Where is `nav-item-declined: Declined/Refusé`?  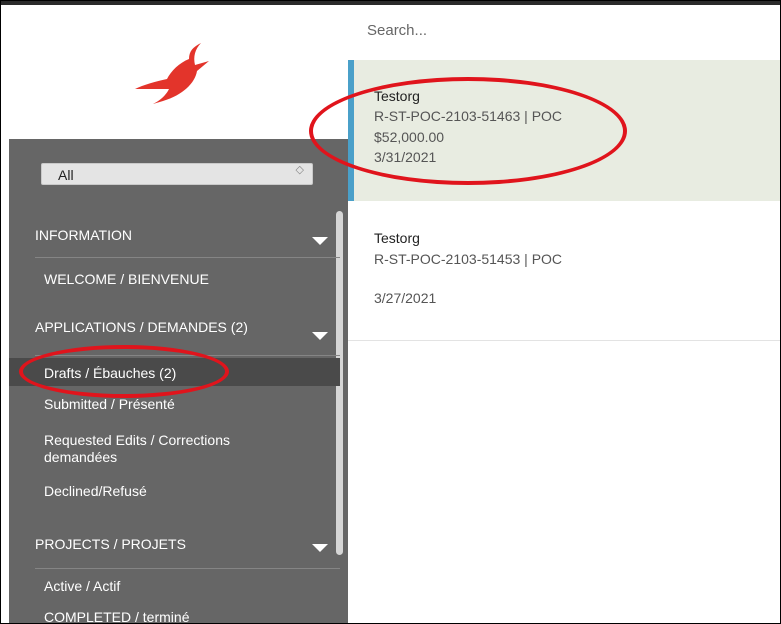 nav-item-declined: Declined/Refusé is located at coordinates (95, 491).